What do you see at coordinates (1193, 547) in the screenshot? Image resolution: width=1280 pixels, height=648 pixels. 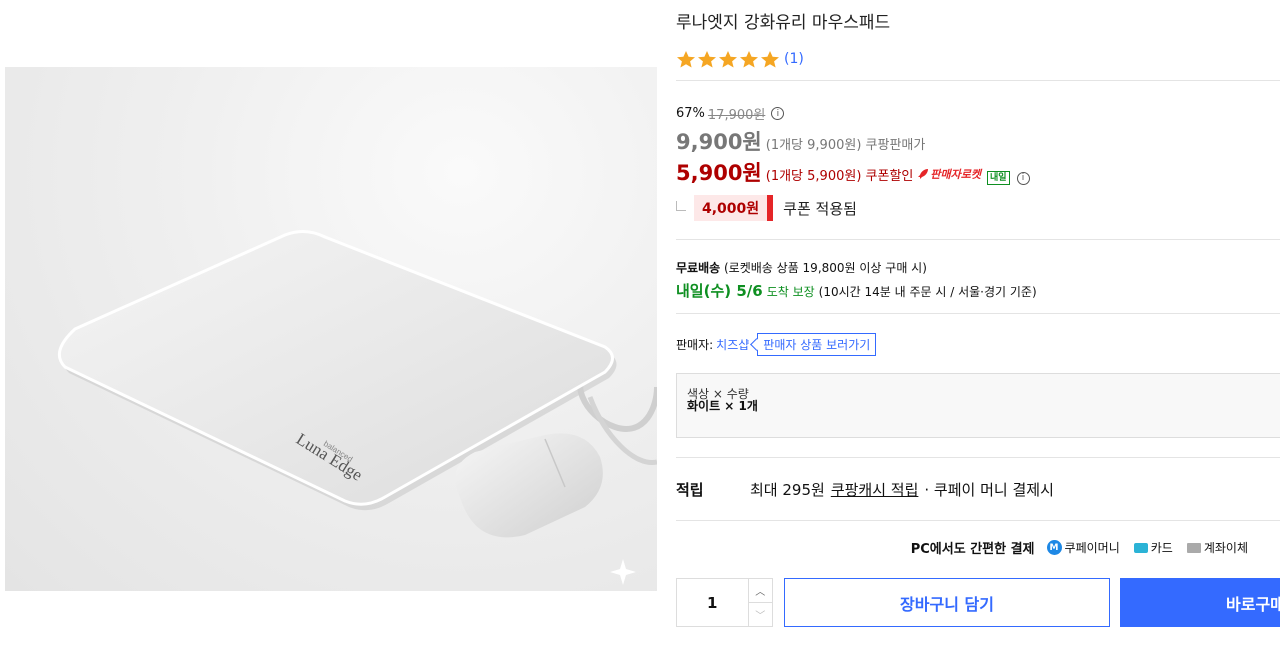 I see `bank-icon` at bounding box center [1193, 547].